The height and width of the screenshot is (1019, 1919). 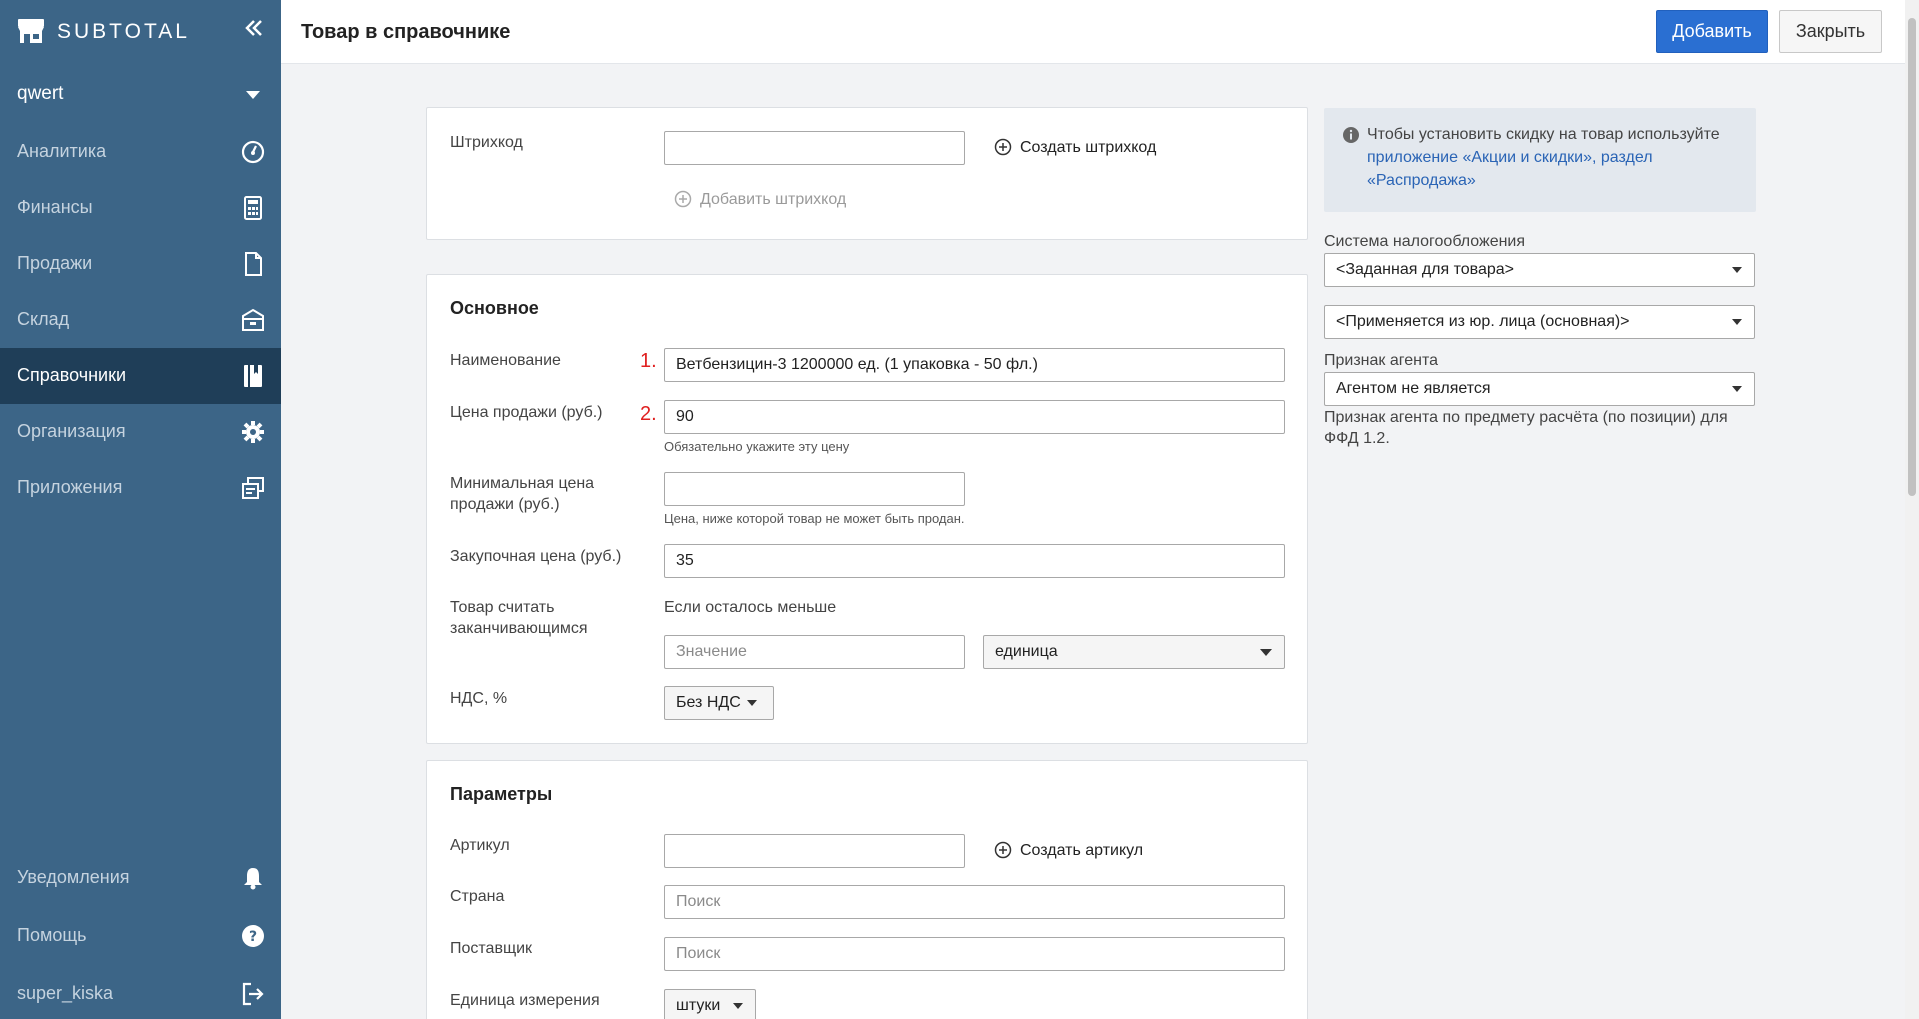 I want to click on create-barcode-label: Создать штрихкод, so click(x=1088, y=147).